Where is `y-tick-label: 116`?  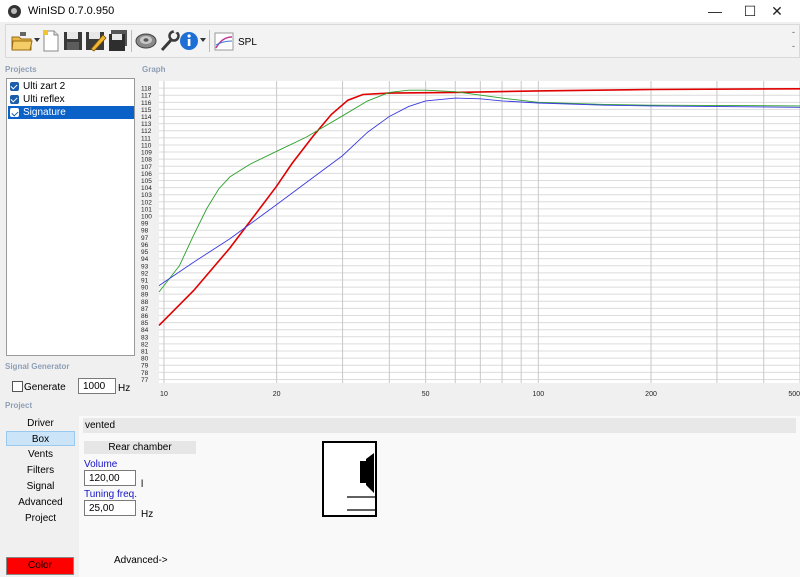
y-tick-label: 116 is located at coordinates (146, 103).